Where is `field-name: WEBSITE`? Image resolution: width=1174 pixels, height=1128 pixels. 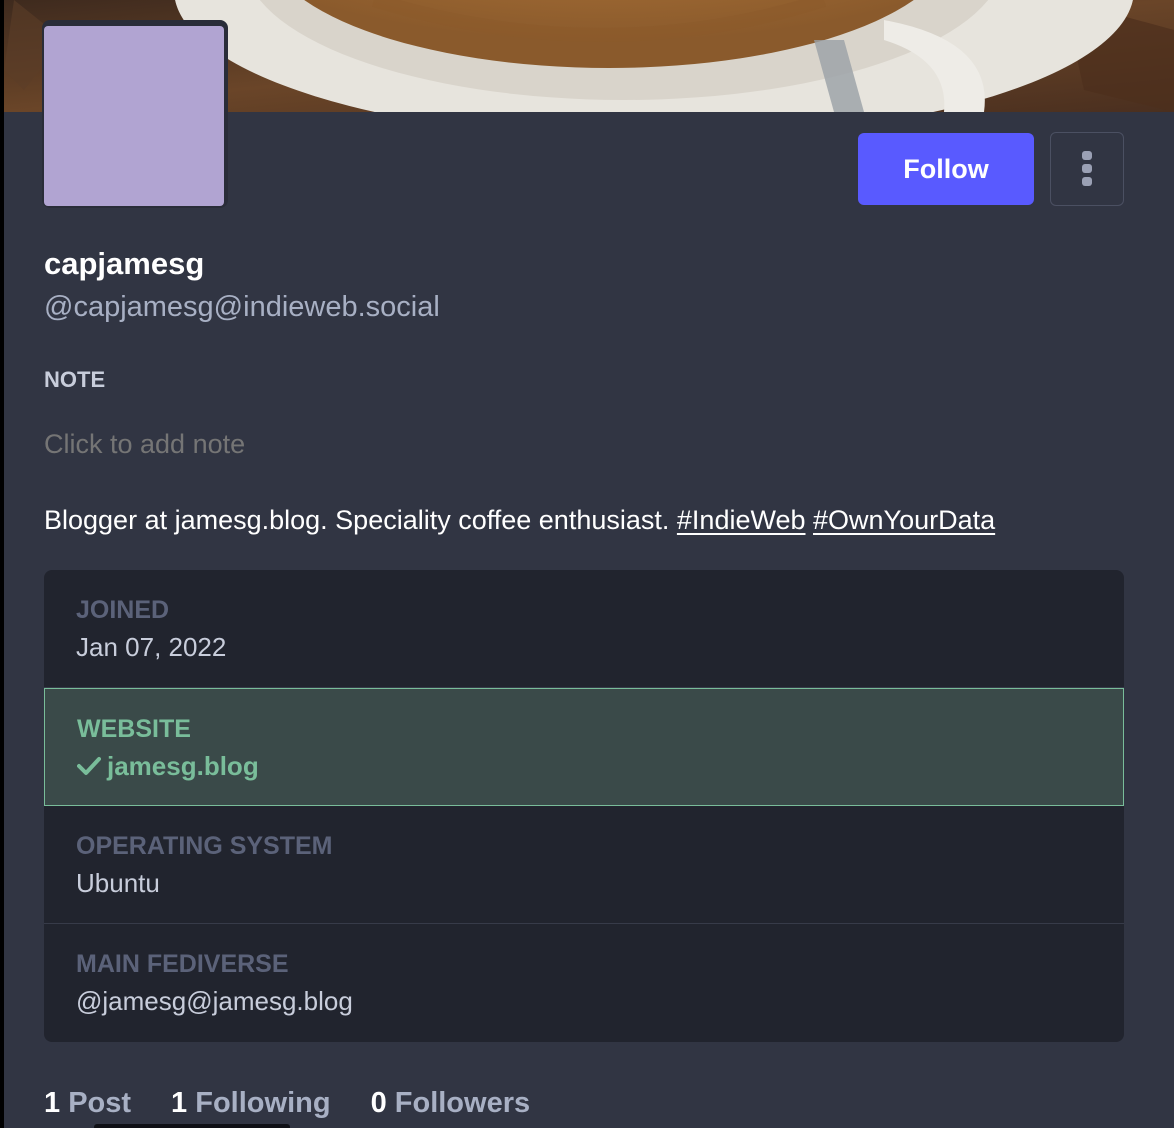 field-name: WEBSITE is located at coordinates (134, 729).